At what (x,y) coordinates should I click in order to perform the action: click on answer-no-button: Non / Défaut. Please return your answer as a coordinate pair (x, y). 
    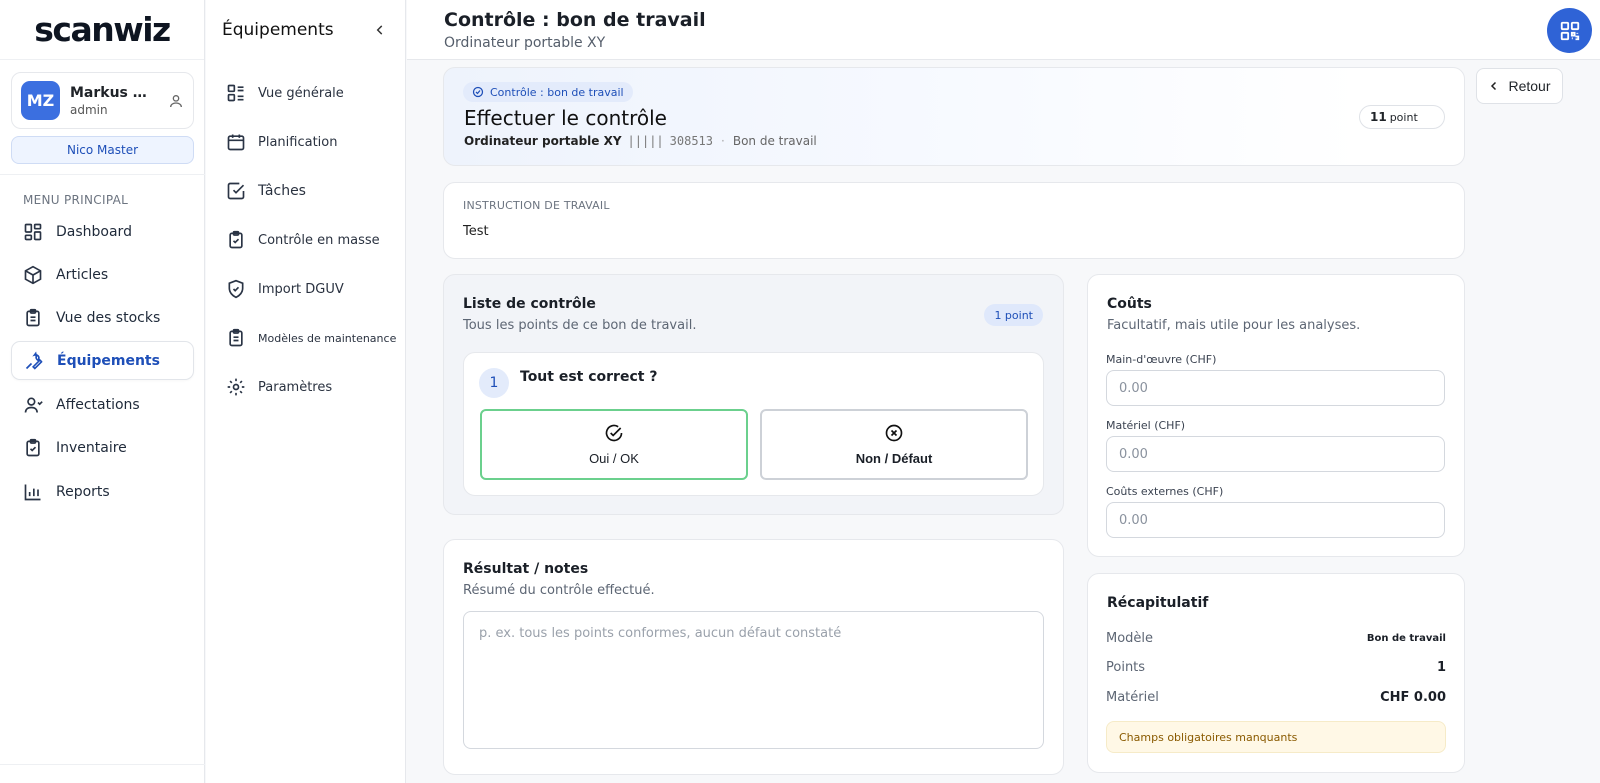
    Looking at the image, I should click on (894, 444).